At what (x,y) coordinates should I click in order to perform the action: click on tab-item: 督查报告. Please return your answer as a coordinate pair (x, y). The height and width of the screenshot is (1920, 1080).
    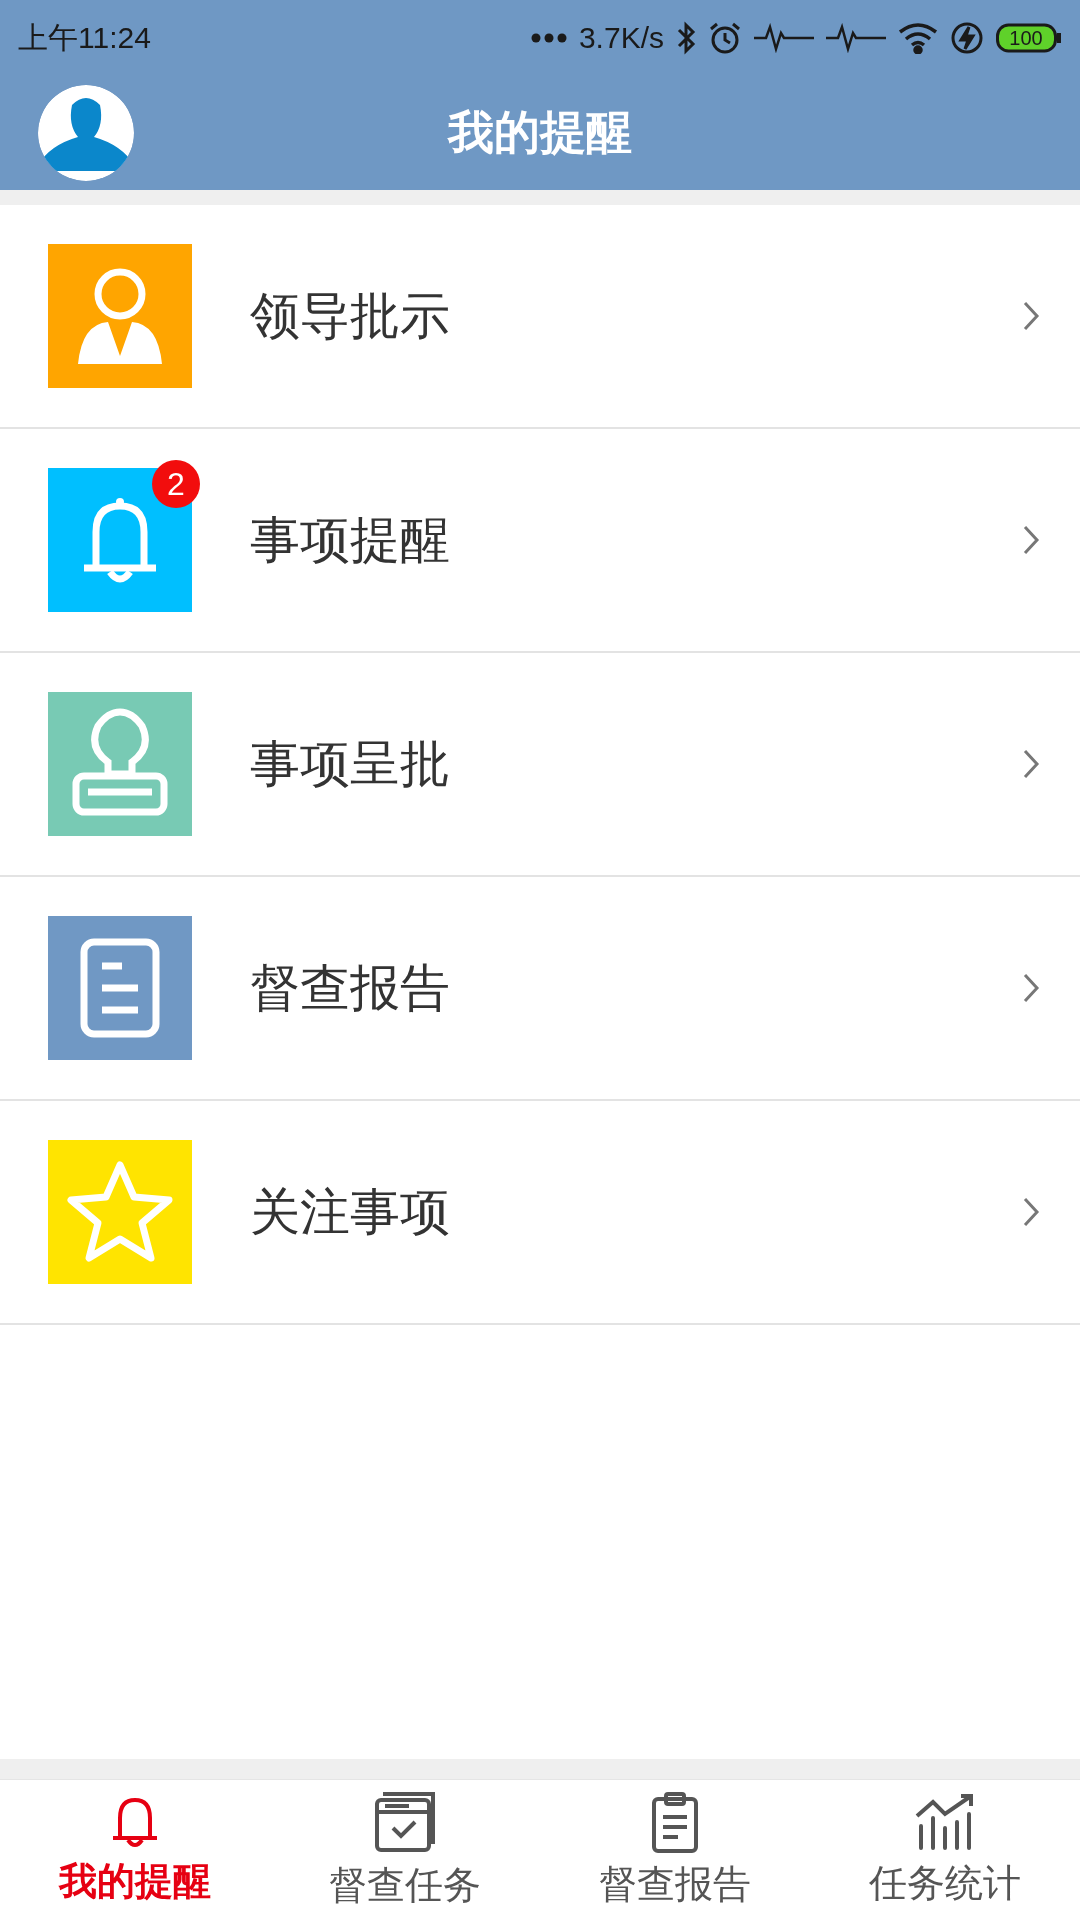
    Looking at the image, I should click on (675, 1850).